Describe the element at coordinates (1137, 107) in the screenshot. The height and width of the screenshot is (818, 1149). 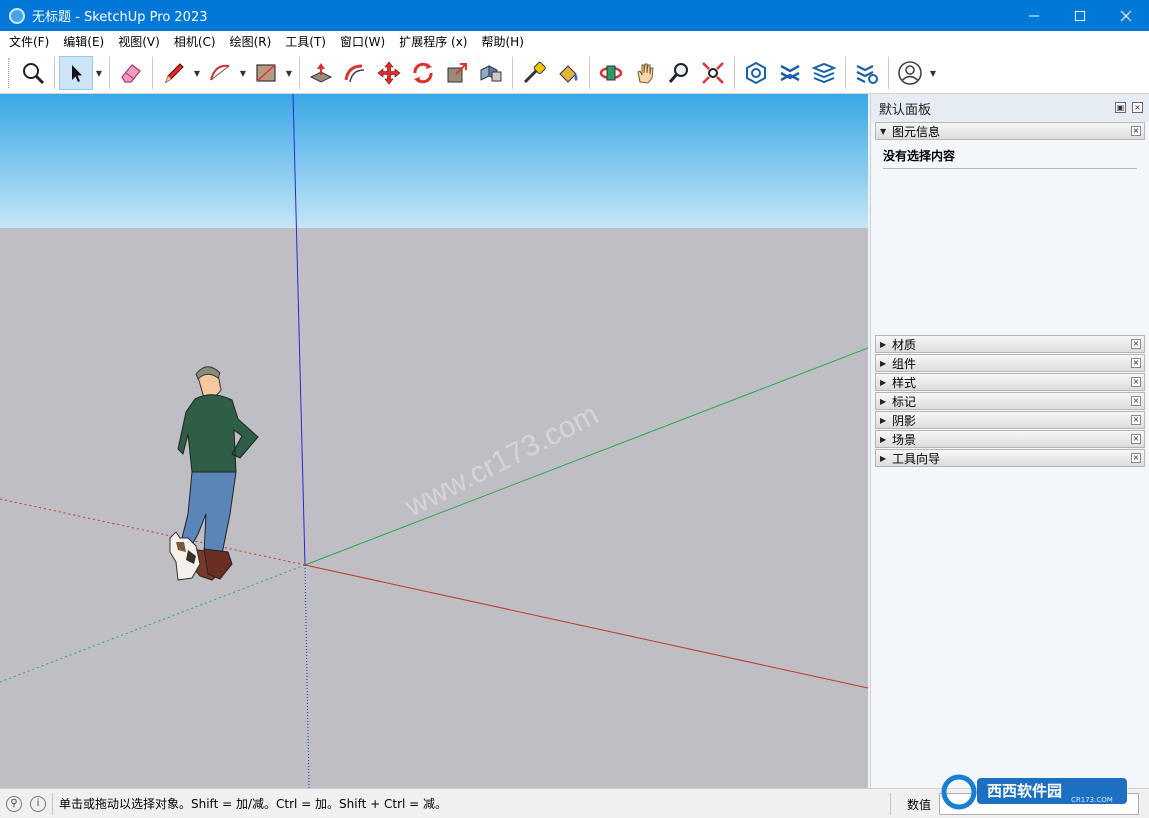
I see `panel-close-icon: ×` at that location.